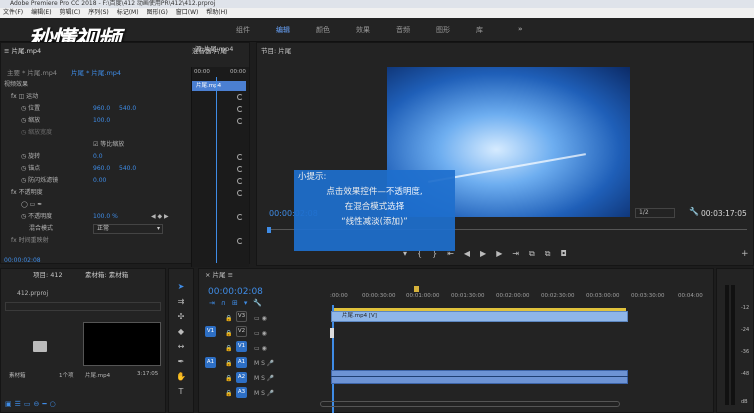  What do you see at coordinates (101, 168) in the screenshot?
I see `anchor-x-value: 960.0` at bounding box center [101, 168].